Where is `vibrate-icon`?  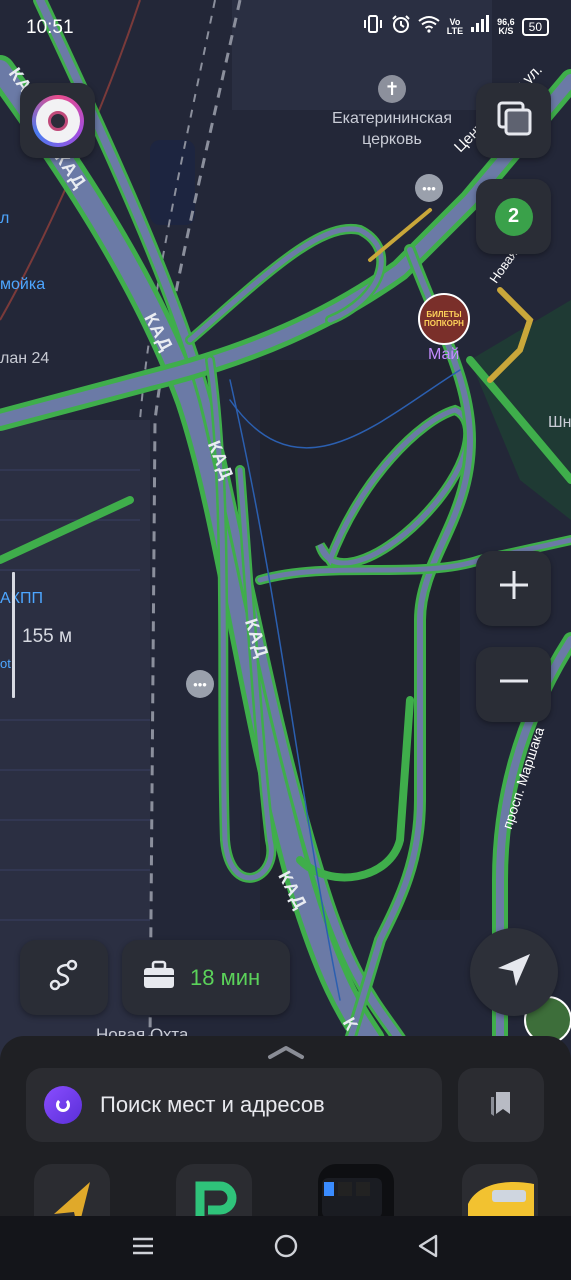
vibrate-icon is located at coordinates (373, 26).